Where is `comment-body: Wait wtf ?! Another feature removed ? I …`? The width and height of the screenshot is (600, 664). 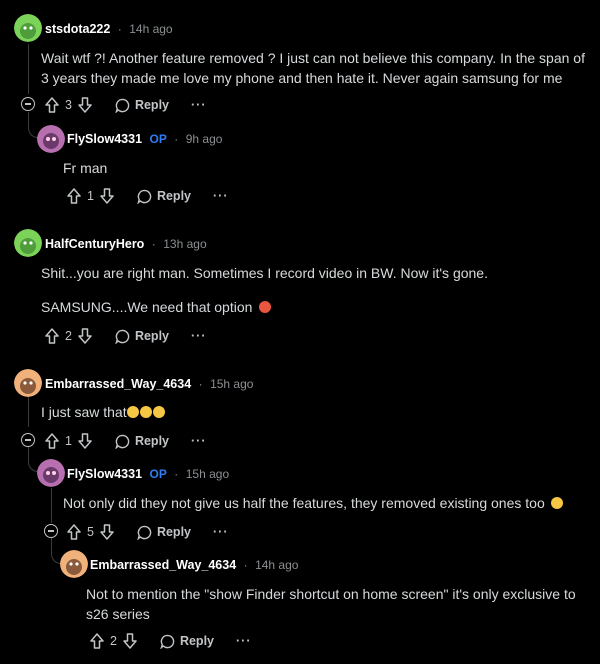
comment-body: Wait wtf ?! Another feature removed ? I … is located at coordinates (313, 68).